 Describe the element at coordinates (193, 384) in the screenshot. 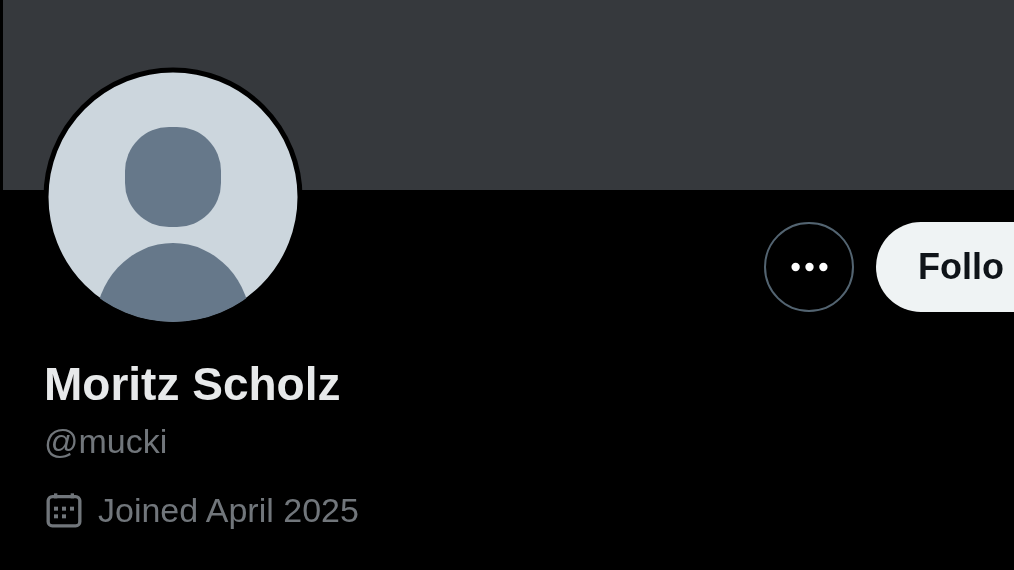

I see `display-name: Moritz Scholz` at that location.